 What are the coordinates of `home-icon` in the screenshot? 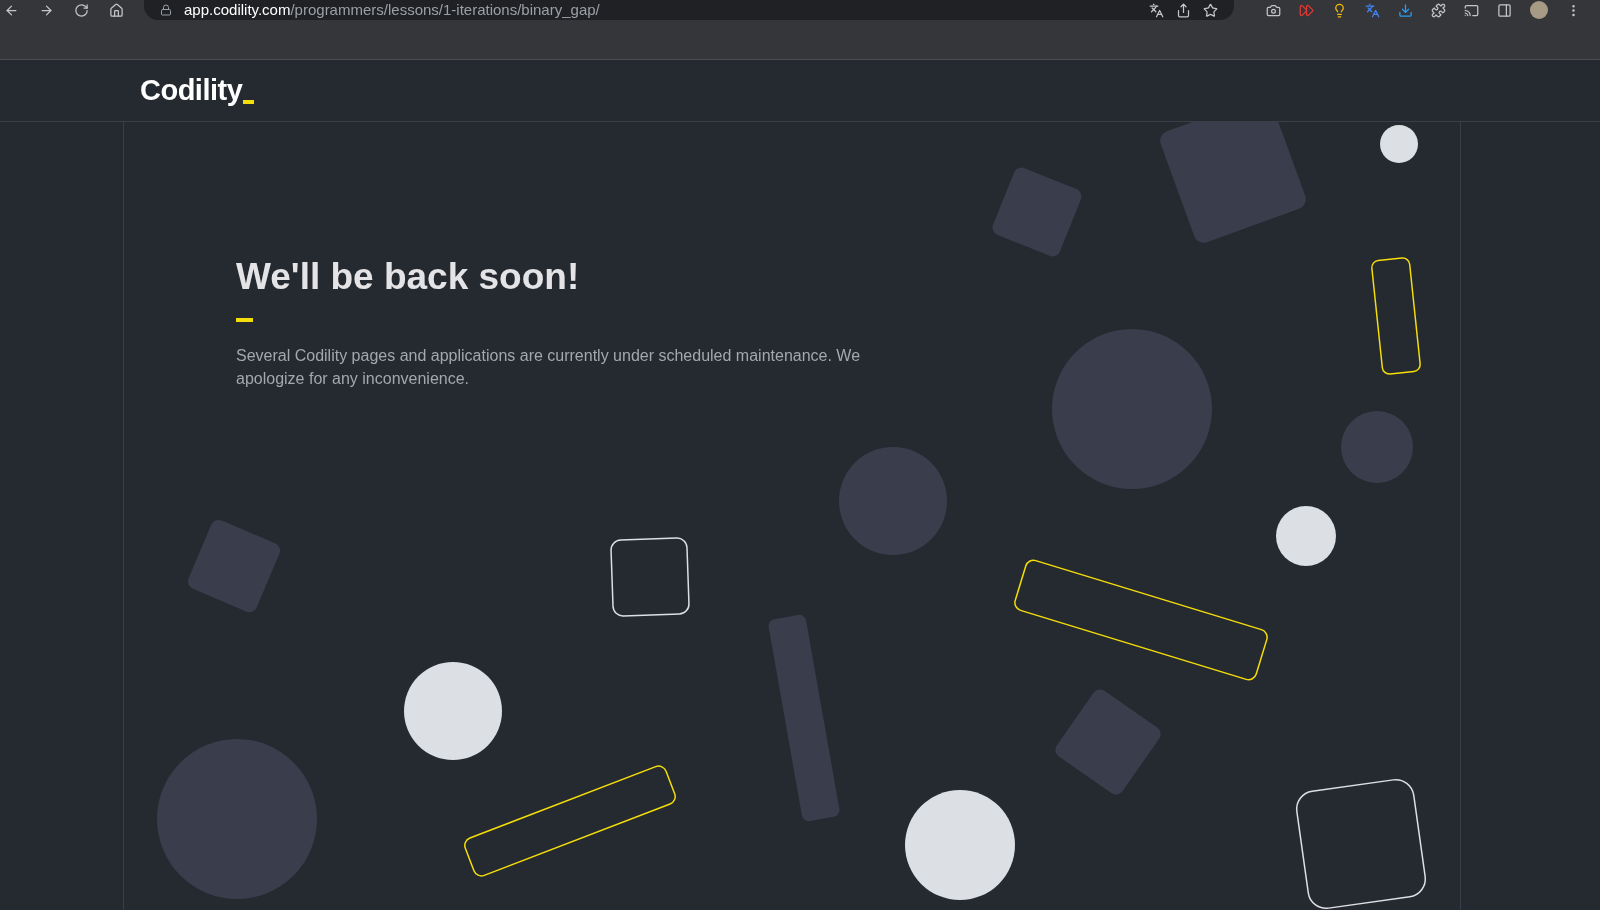 It's located at (116, 10).